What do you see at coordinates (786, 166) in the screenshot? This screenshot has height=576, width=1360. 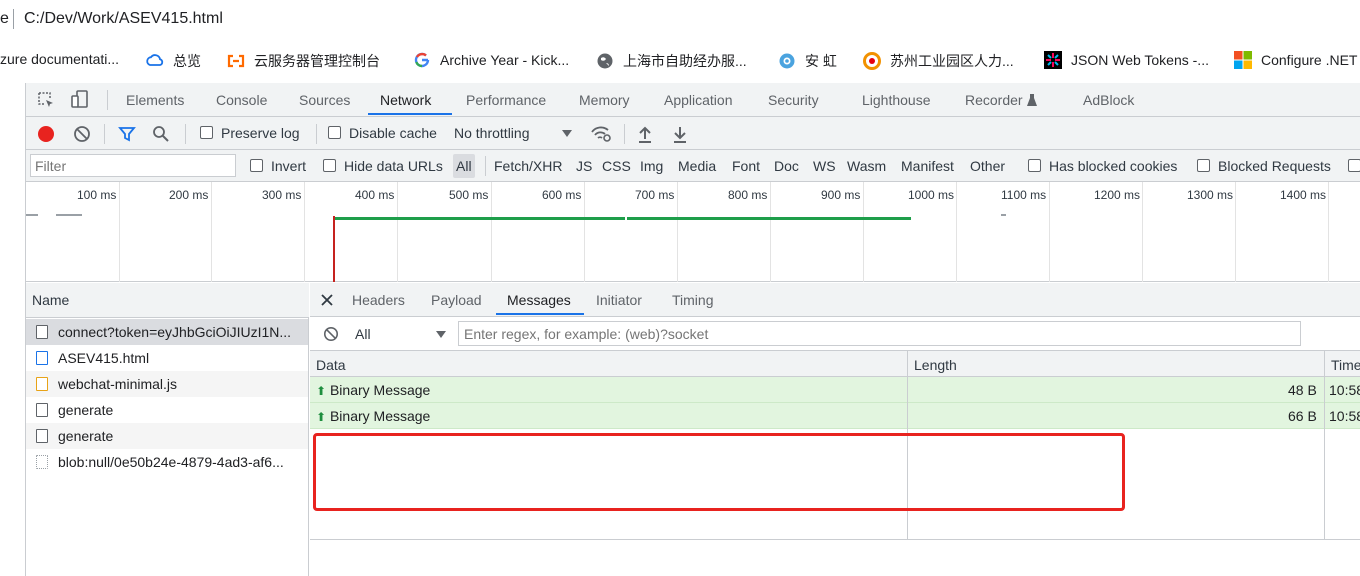 I see `type-filter-doc: Doc` at bounding box center [786, 166].